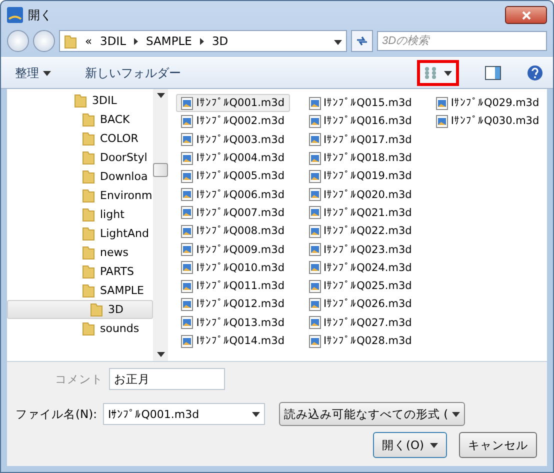 This screenshot has width=554, height=473. I want to click on tree-item: LightAnd, so click(80, 233).